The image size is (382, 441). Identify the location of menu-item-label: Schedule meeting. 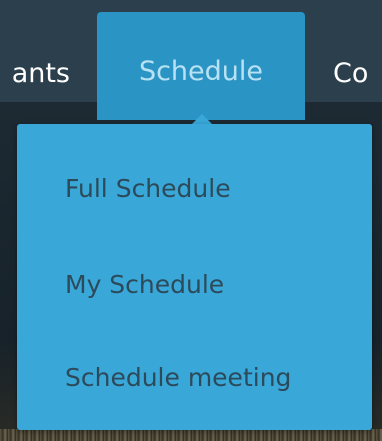
(178, 377).